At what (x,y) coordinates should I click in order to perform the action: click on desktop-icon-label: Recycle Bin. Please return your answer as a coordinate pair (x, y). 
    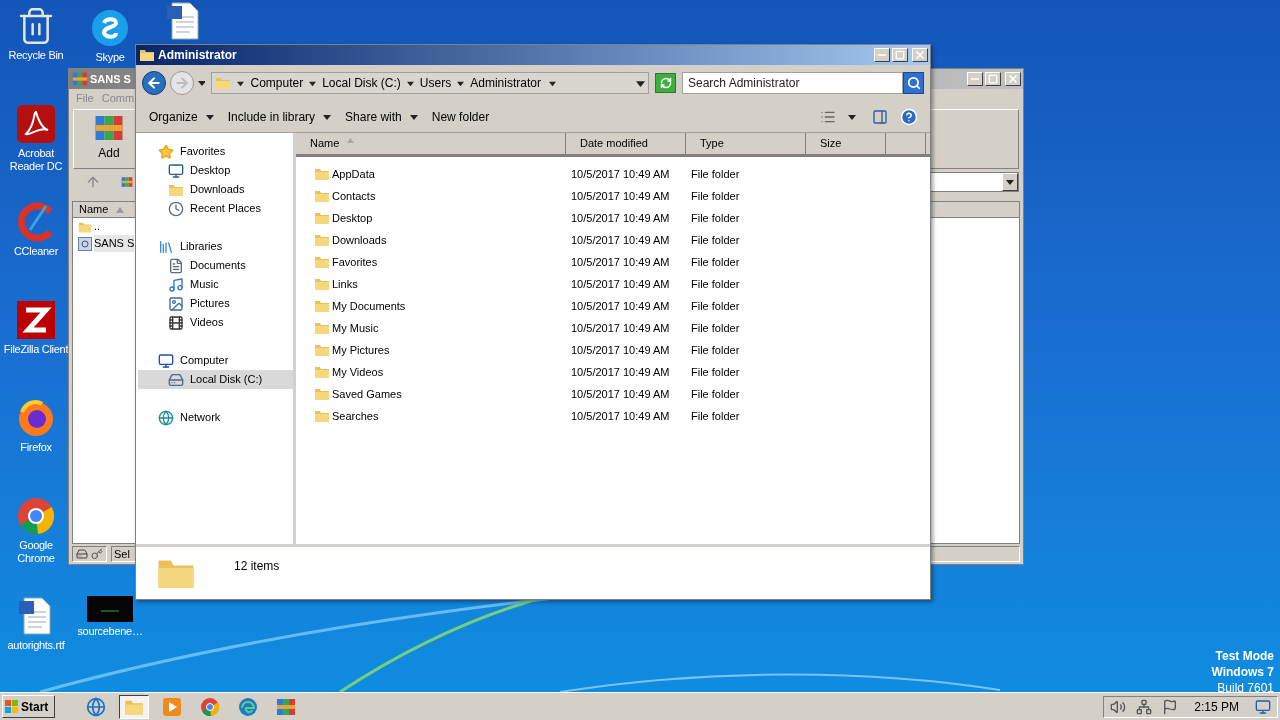
    Looking at the image, I should click on (36, 55).